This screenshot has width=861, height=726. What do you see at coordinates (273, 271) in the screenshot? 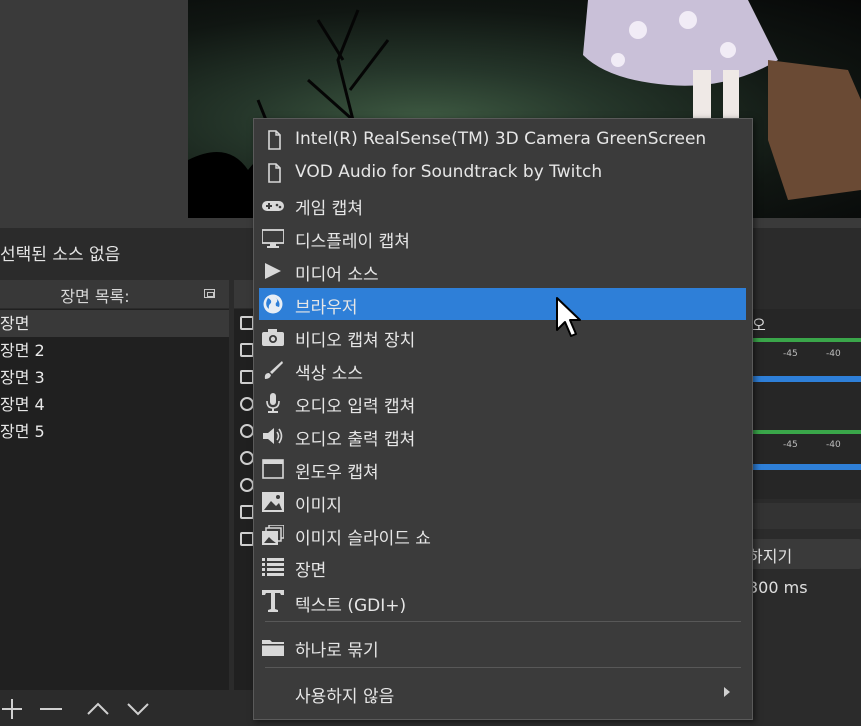
I see `play-icon` at bounding box center [273, 271].